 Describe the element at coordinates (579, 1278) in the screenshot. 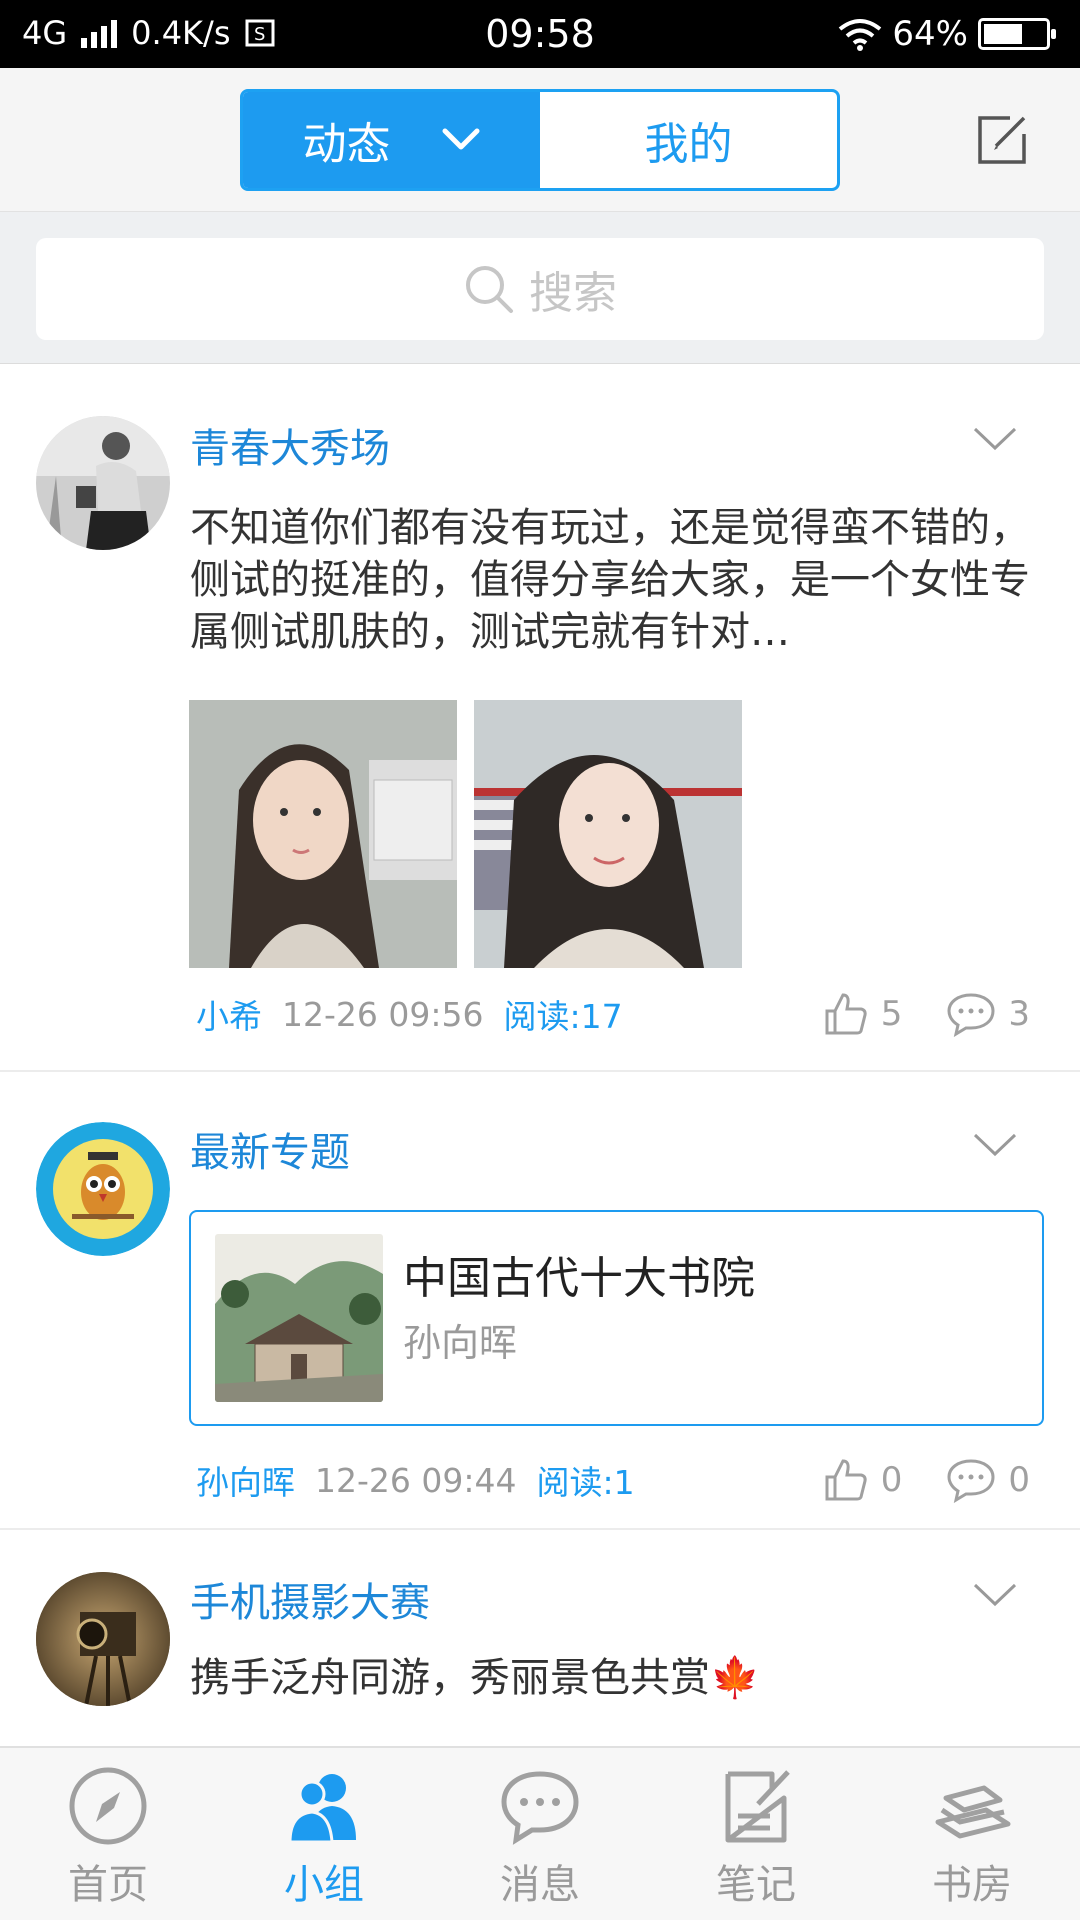

I see `topic-title: 中国古代十大书院` at that location.